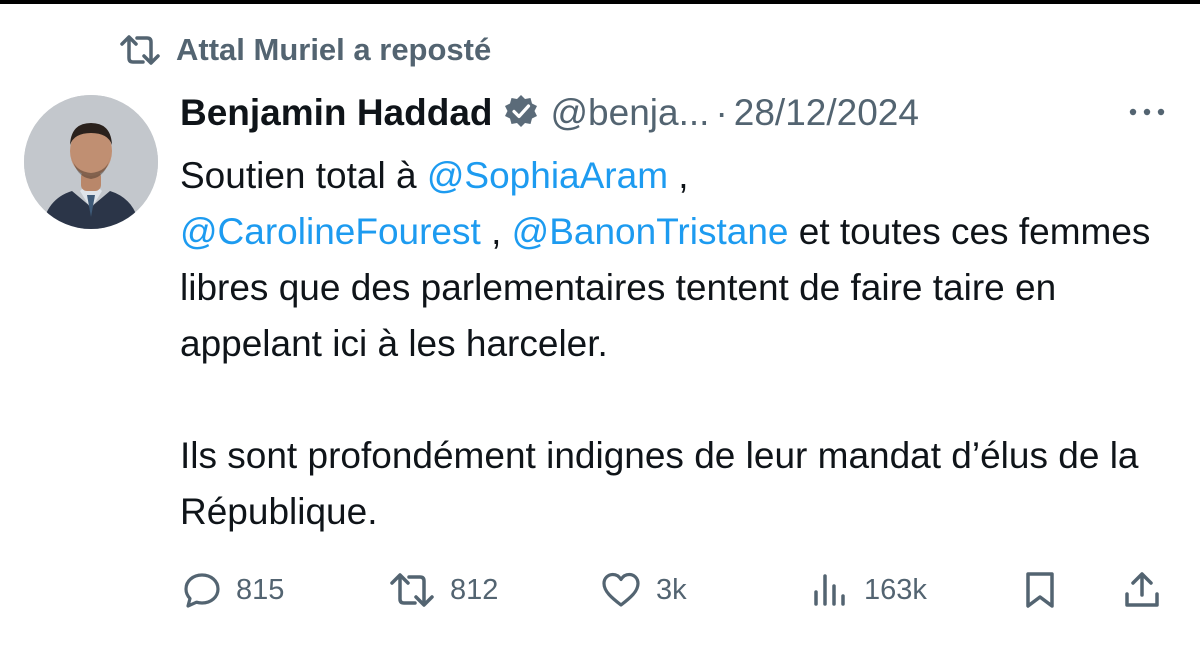 Image resolution: width=1200 pixels, height=648 pixels. What do you see at coordinates (91, 162) in the screenshot?
I see `avatar` at bounding box center [91, 162].